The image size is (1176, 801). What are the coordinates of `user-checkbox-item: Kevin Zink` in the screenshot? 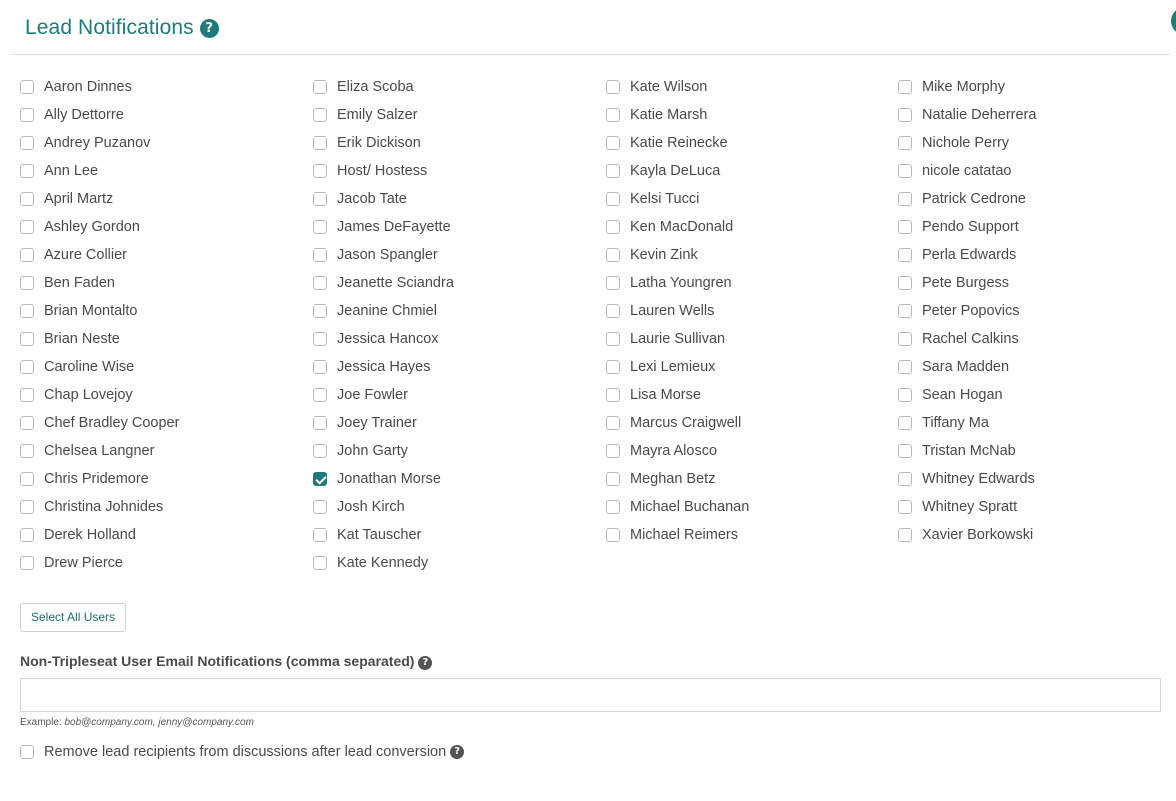 It's located at (677, 255).